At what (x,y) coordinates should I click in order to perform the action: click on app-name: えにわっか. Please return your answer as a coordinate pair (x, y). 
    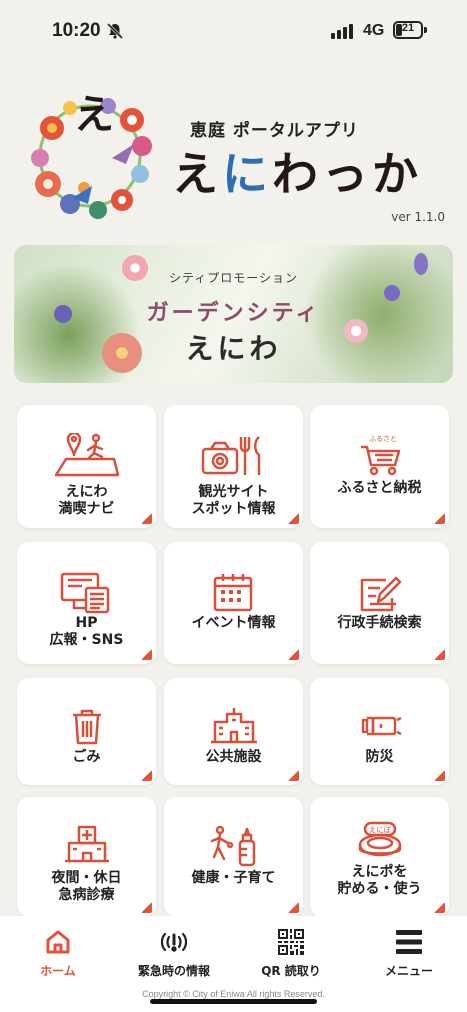
    Looking at the image, I should click on (297, 171).